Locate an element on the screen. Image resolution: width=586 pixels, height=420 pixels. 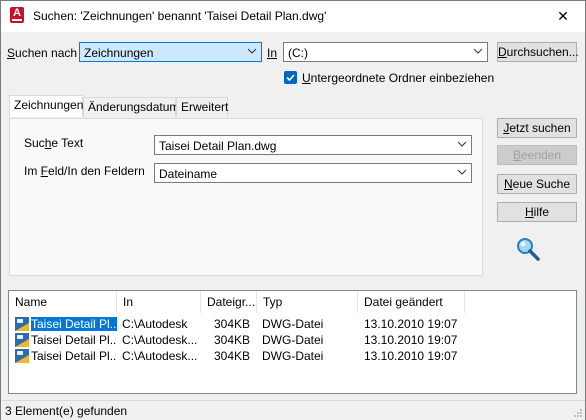
in-label: In is located at coordinates (272, 53).